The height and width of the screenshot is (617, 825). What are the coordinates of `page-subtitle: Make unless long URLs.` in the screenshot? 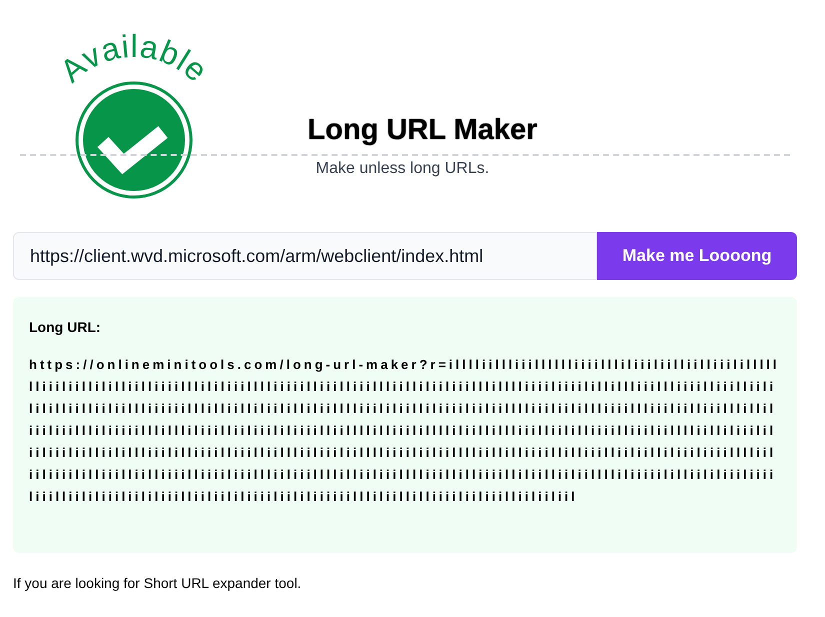 It's located at (403, 169).